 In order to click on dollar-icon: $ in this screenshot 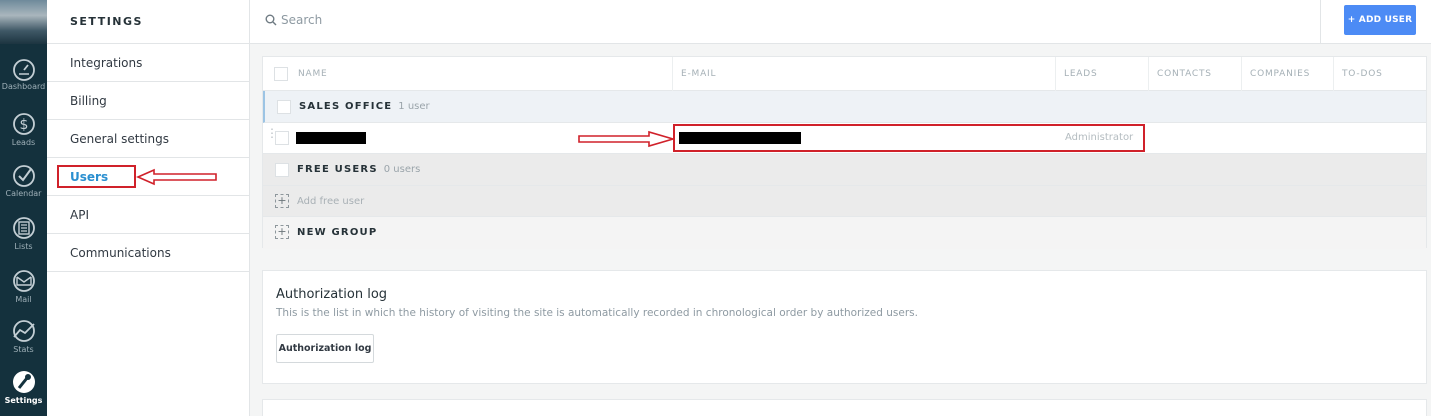, I will do `click(23, 124)`.